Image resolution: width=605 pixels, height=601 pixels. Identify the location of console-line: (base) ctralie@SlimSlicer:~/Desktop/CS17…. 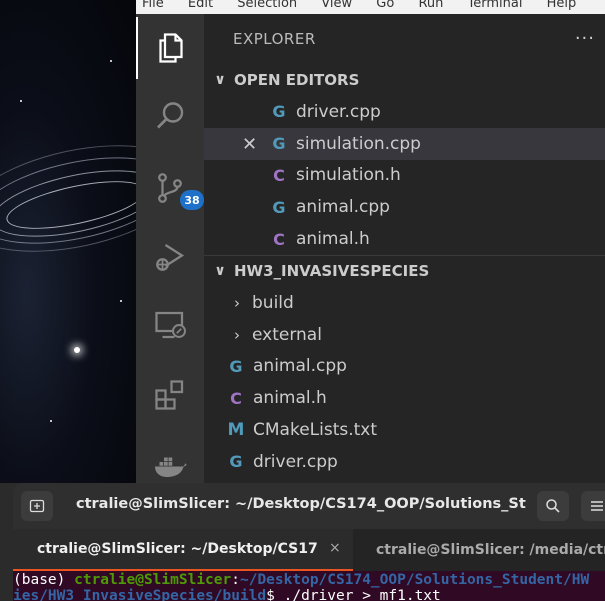
(301, 580).